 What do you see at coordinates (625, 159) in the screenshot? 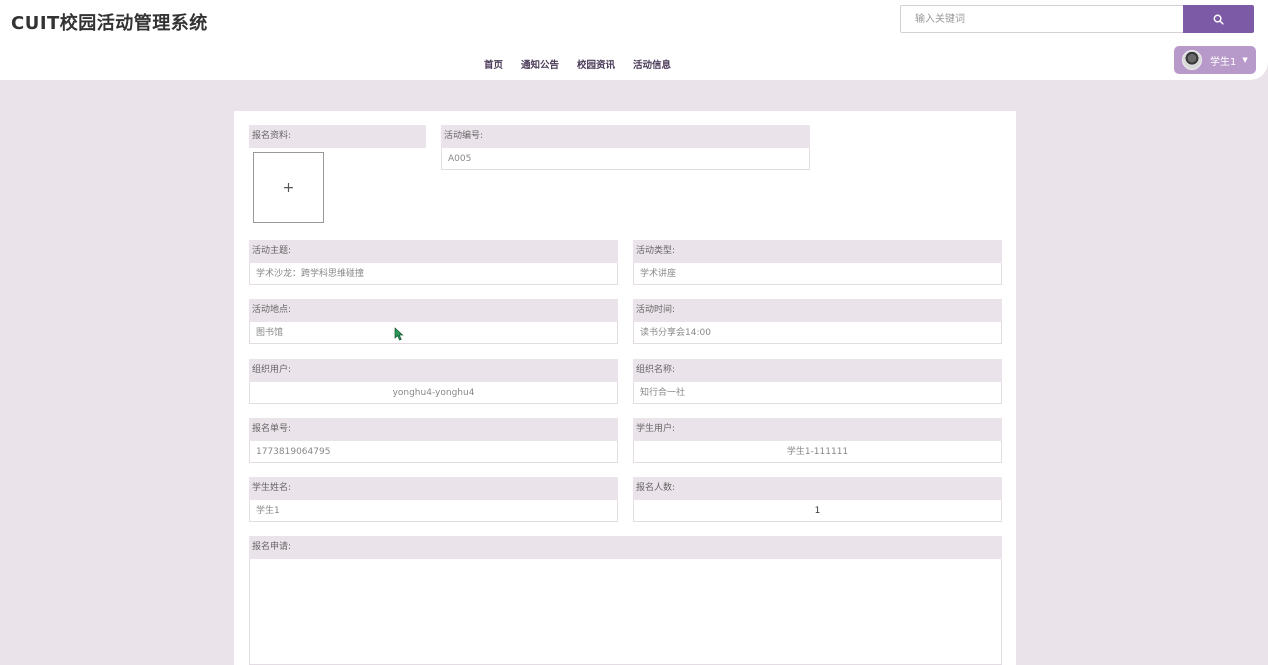
I see `activity-no-field: A005` at bounding box center [625, 159].